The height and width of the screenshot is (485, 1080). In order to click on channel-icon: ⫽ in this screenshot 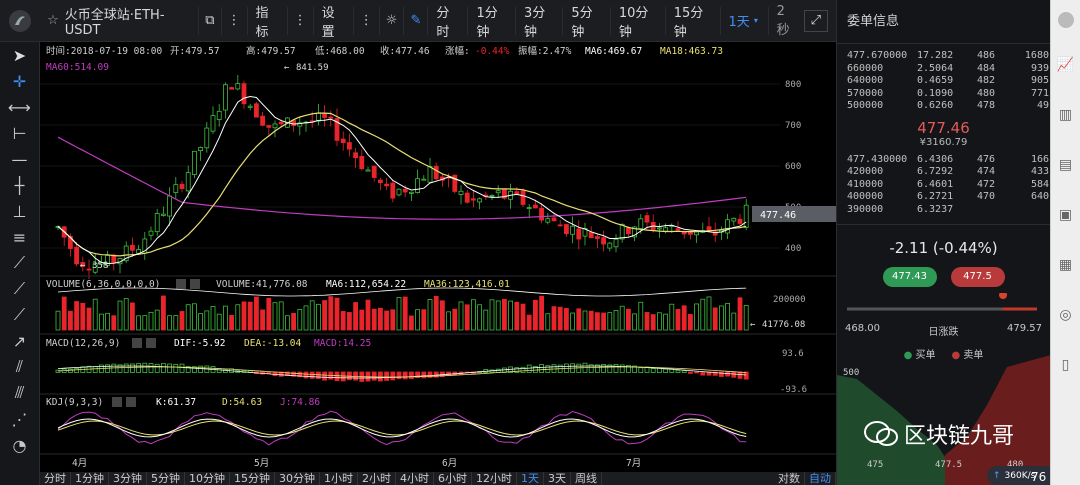, I will do `click(19, 367)`.